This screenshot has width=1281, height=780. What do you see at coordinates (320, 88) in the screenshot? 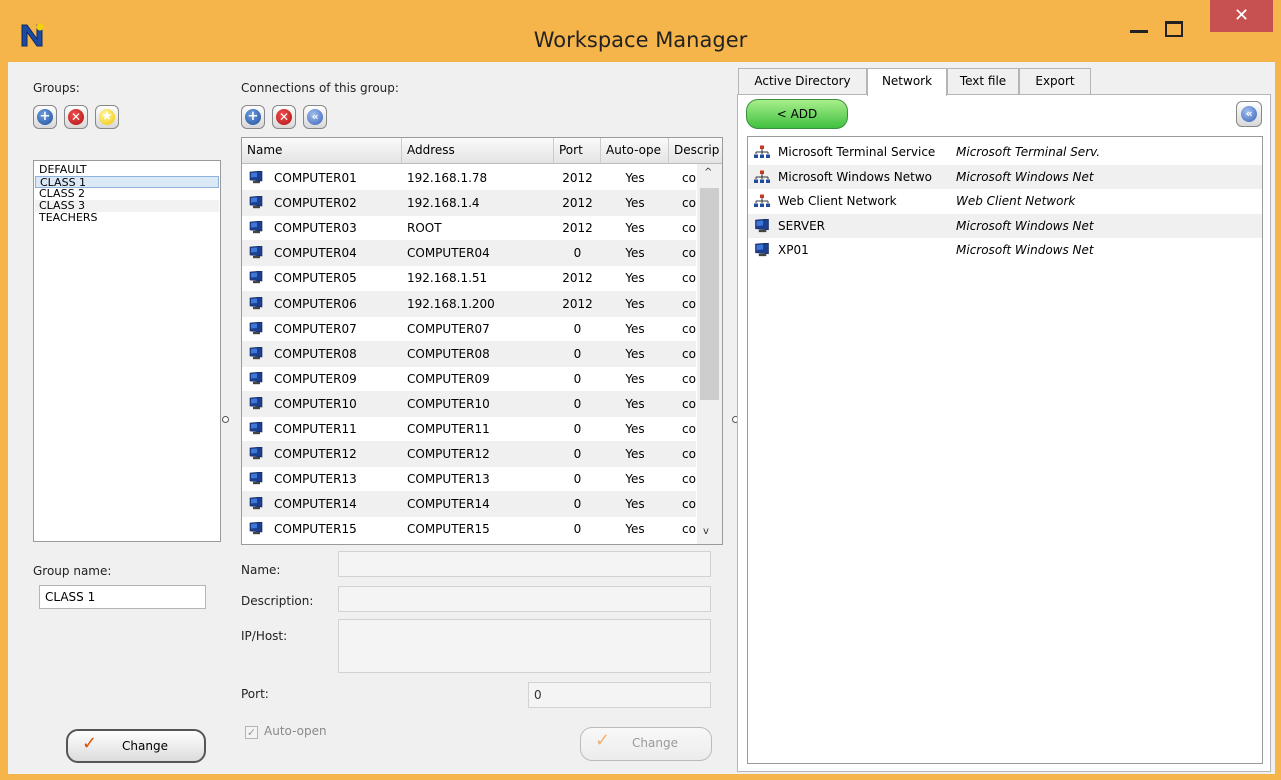
I see `connections-label: Connections of this group:` at bounding box center [320, 88].